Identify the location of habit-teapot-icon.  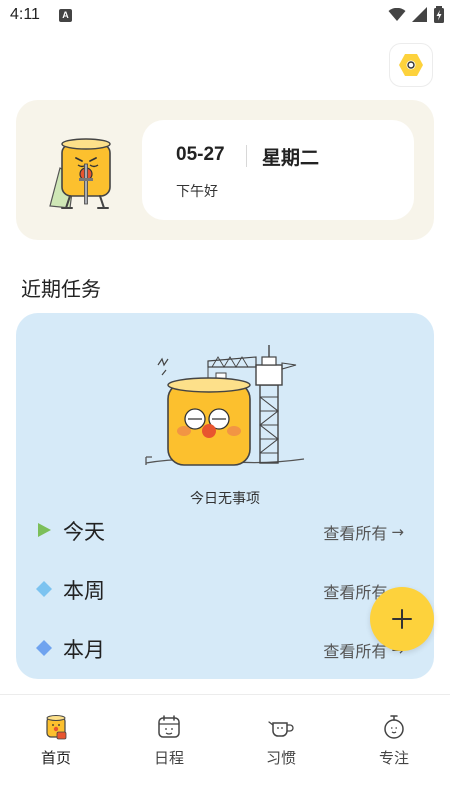
(281, 729).